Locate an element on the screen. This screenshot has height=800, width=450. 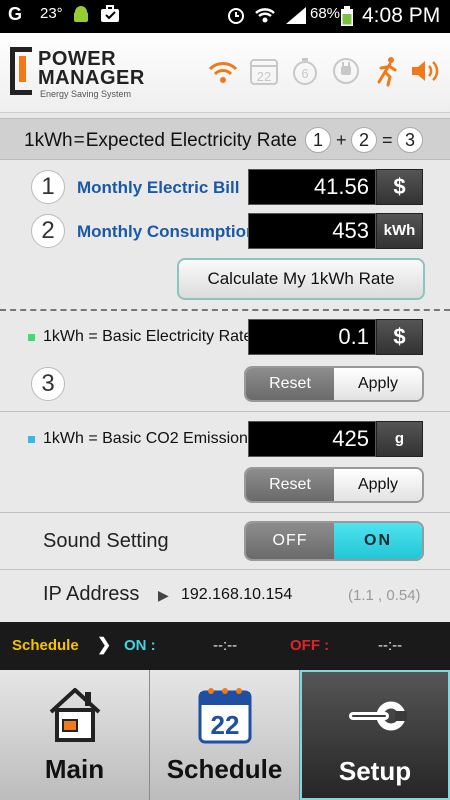
formula-title: Expected Electricity Rate is located at coordinates (191, 140).